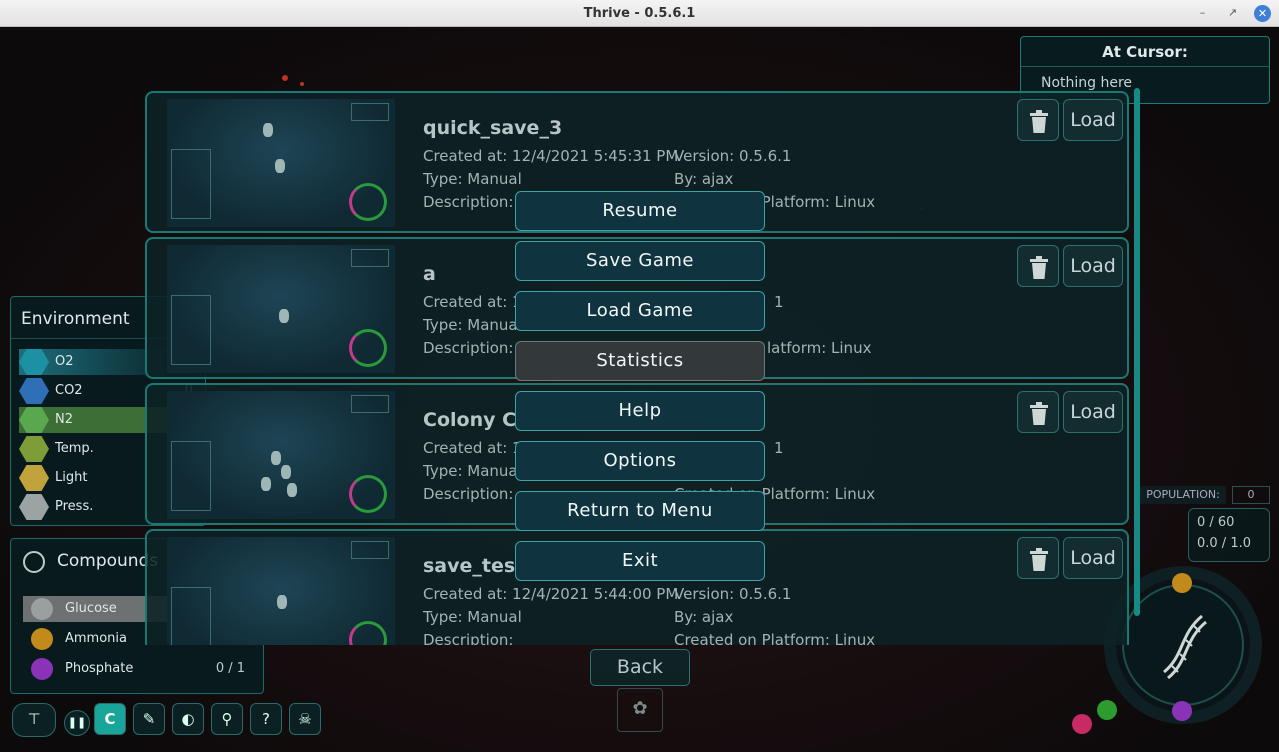 This screenshot has width=1279, height=752. I want to click on env-label: O2, so click(64, 361).